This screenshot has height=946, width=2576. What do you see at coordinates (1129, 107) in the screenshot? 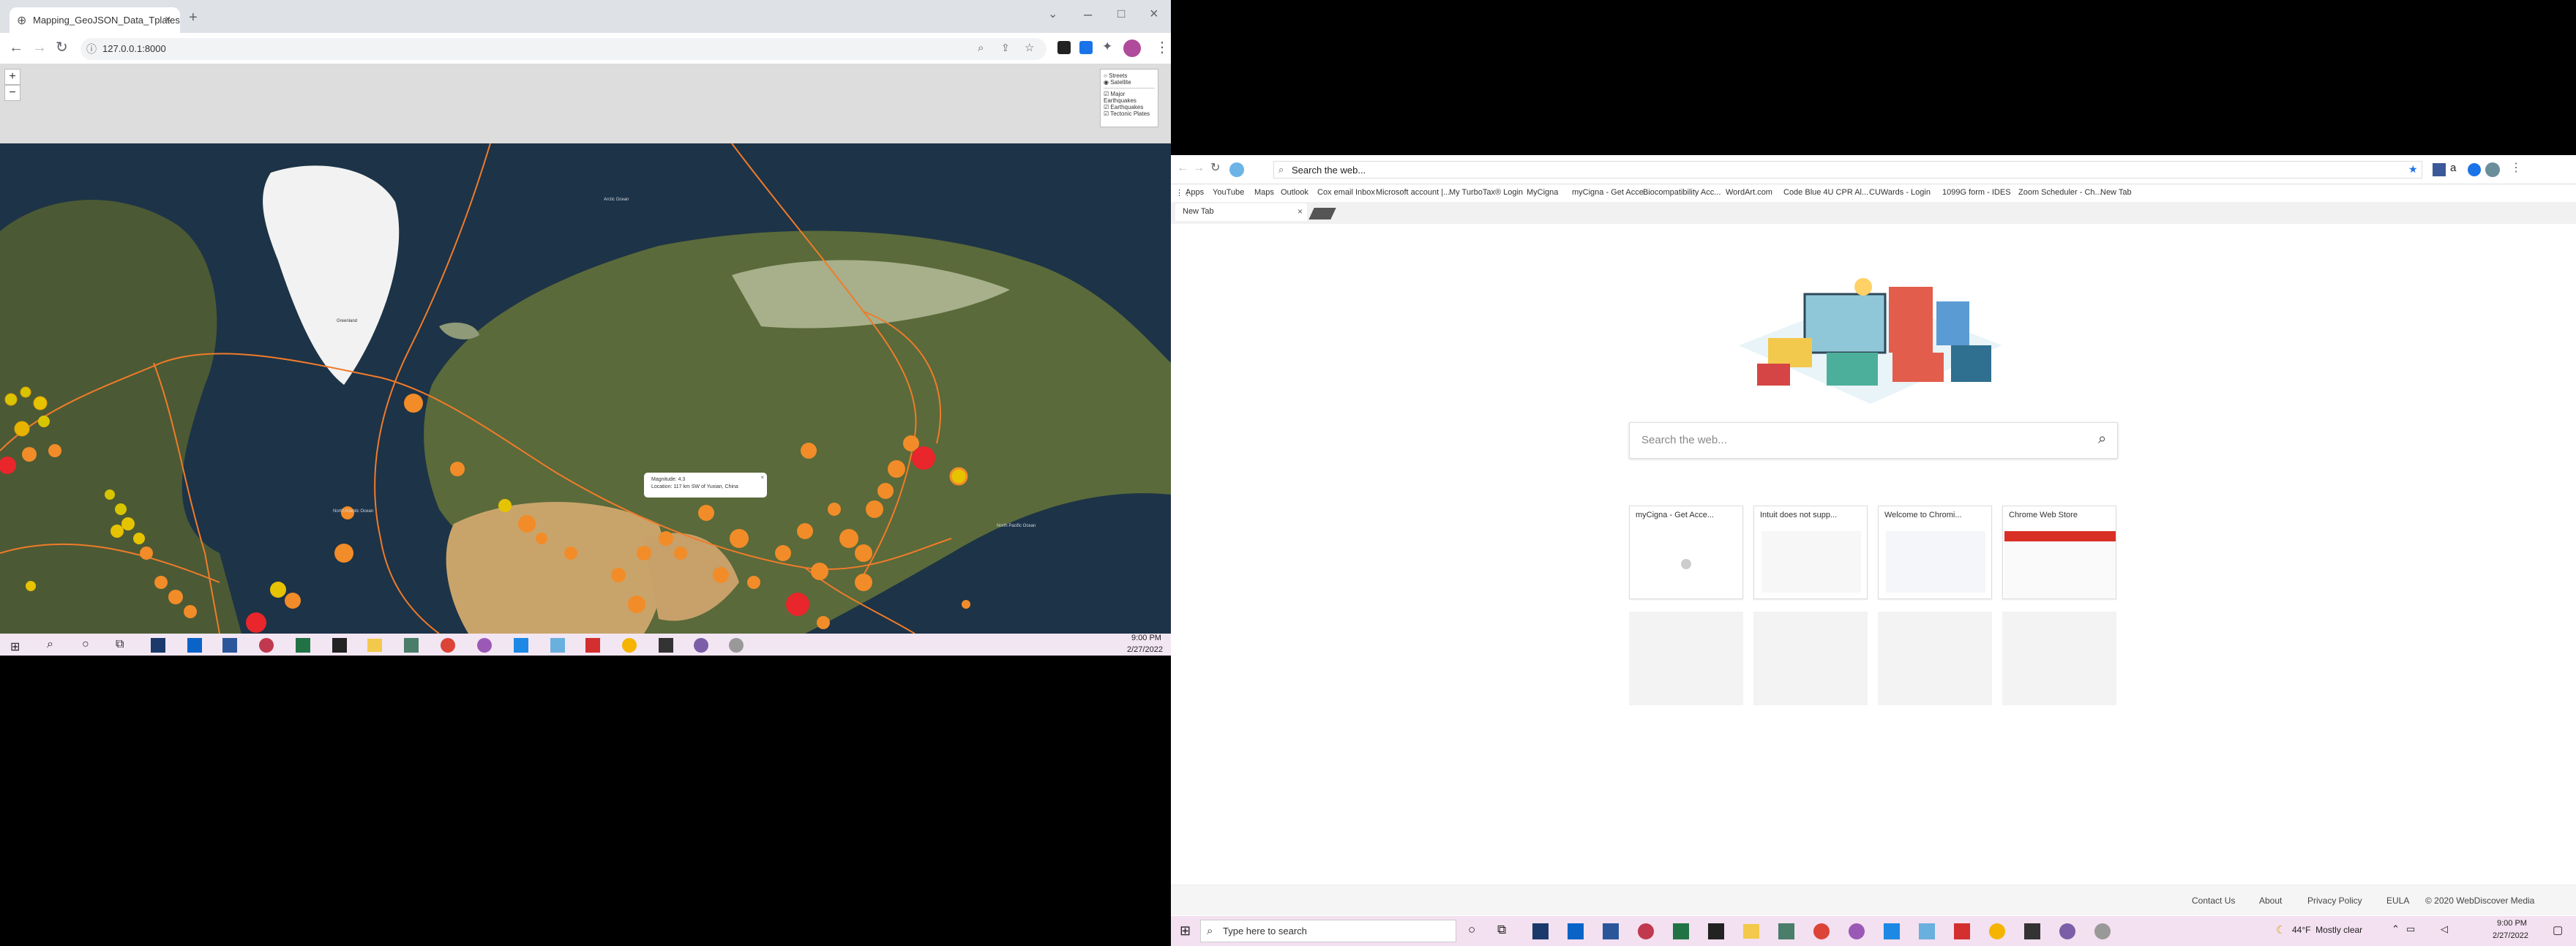
I see `checkbox-earthquakes: ☑ Earthquakes` at bounding box center [1129, 107].